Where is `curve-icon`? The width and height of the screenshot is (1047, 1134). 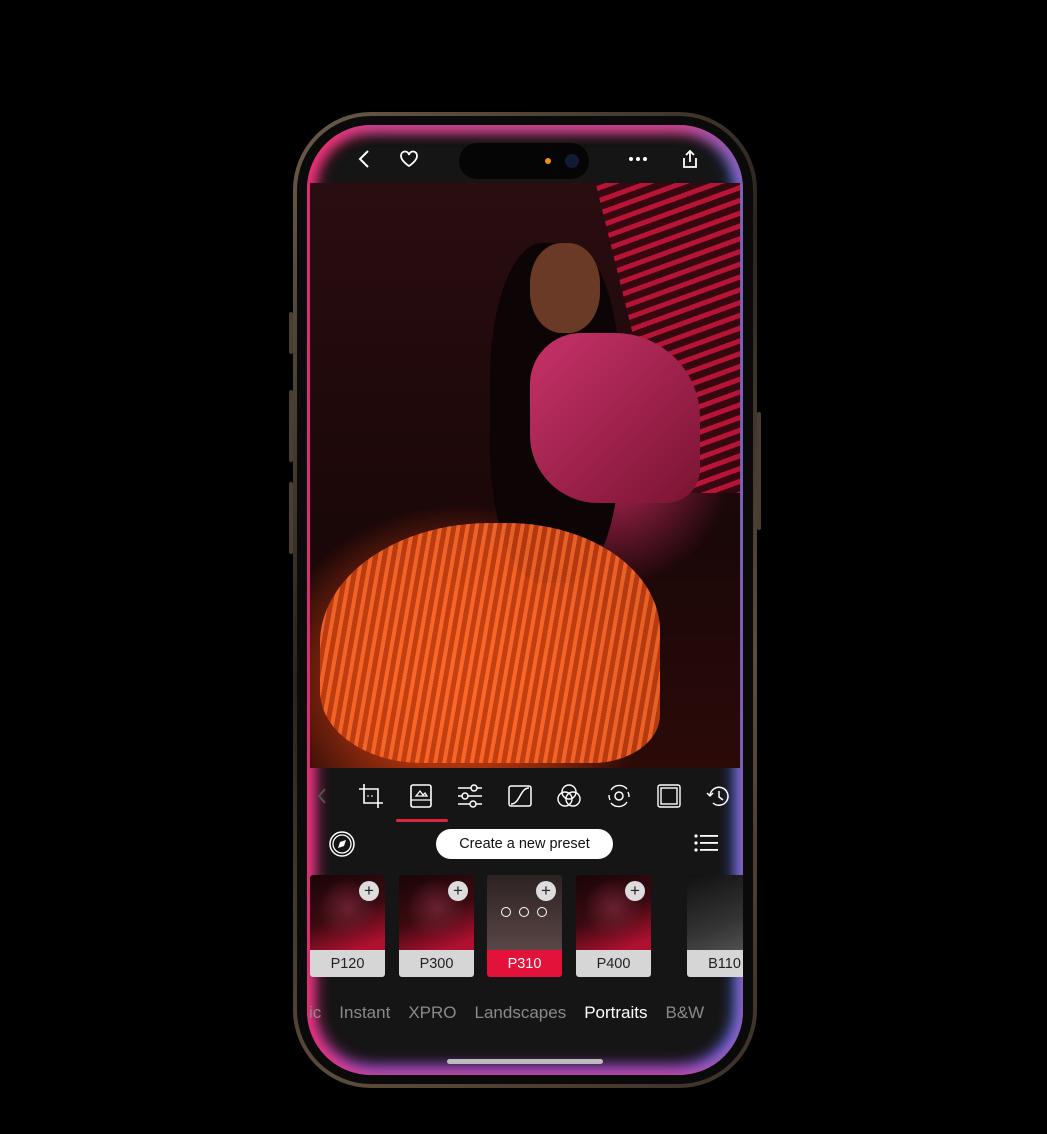 curve-icon is located at coordinates (520, 796).